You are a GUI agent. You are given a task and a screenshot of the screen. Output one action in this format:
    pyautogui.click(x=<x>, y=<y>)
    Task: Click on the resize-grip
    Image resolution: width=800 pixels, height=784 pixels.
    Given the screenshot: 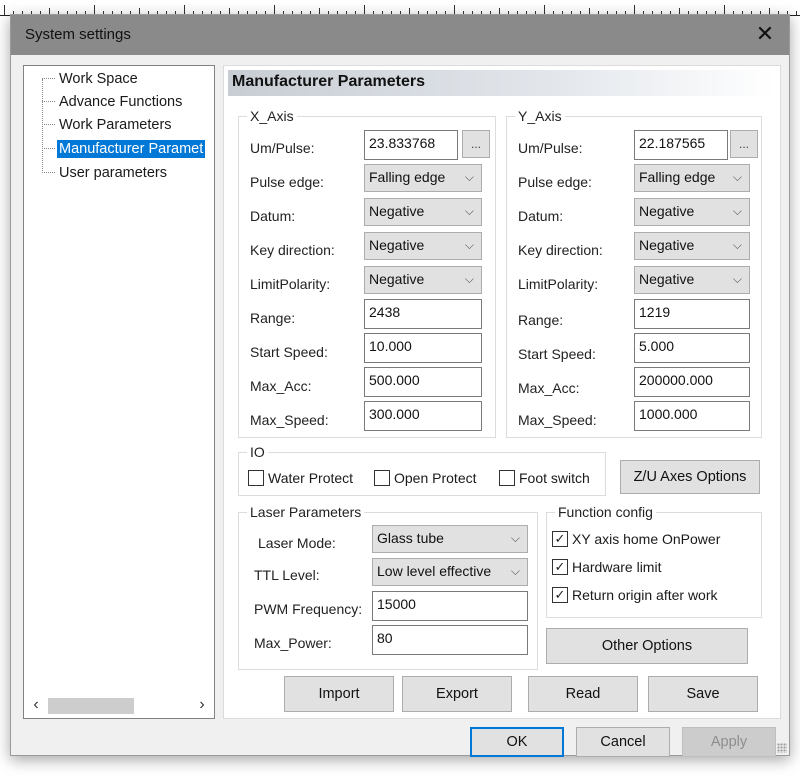 What is the action you would take?
    pyautogui.click(x=782, y=748)
    